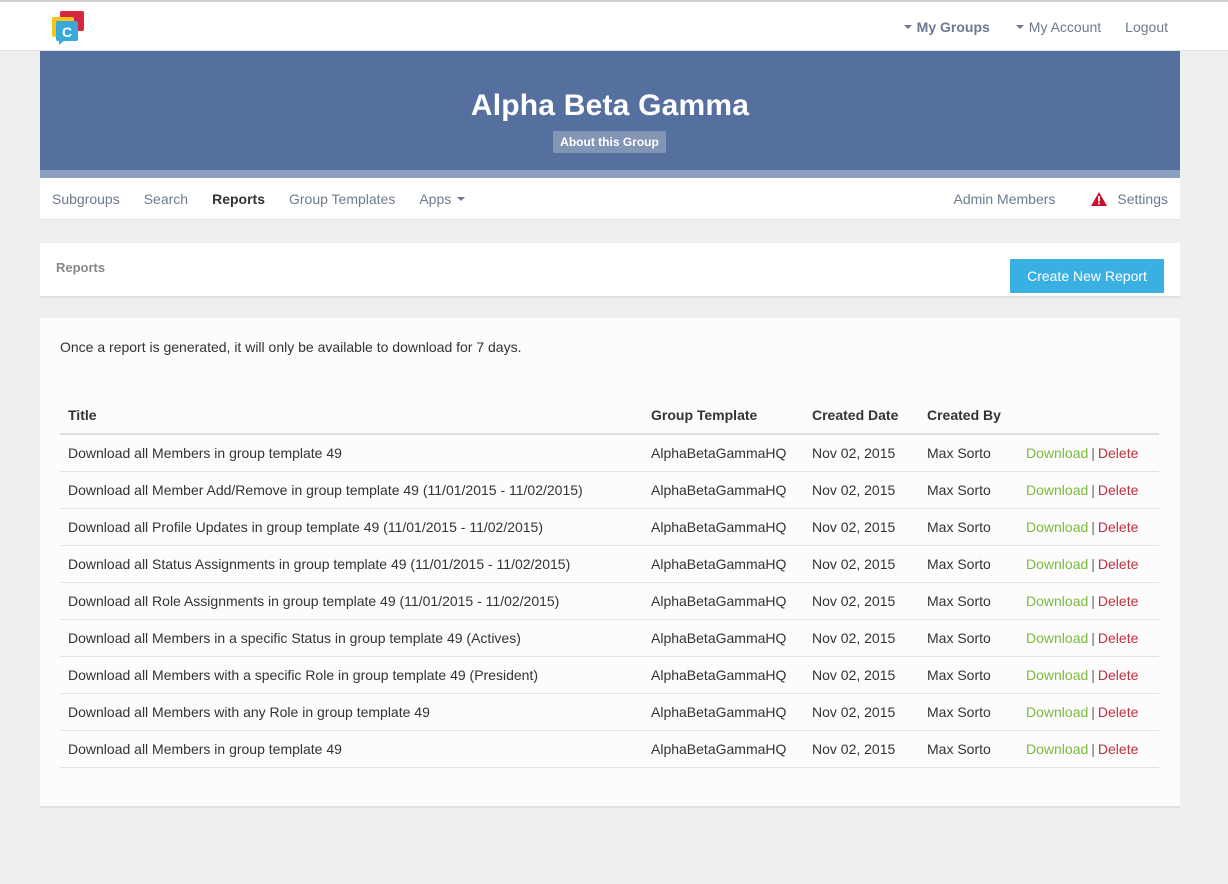 The width and height of the screenshot is (1228, 884). I want to click on tab-subgroups: Subgroups, so click(86, 199).